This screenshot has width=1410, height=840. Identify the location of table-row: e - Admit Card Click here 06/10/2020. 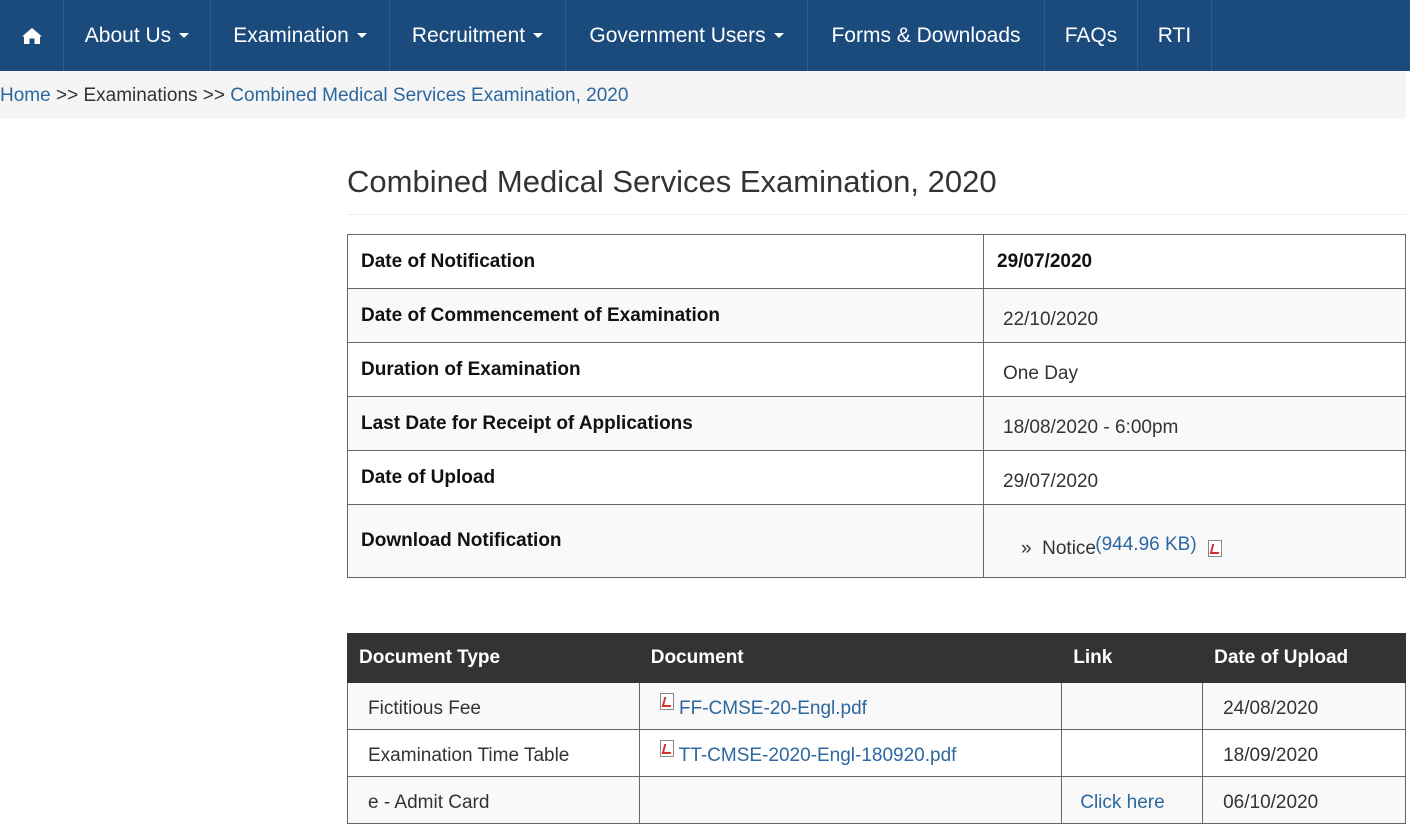
(876, 800).